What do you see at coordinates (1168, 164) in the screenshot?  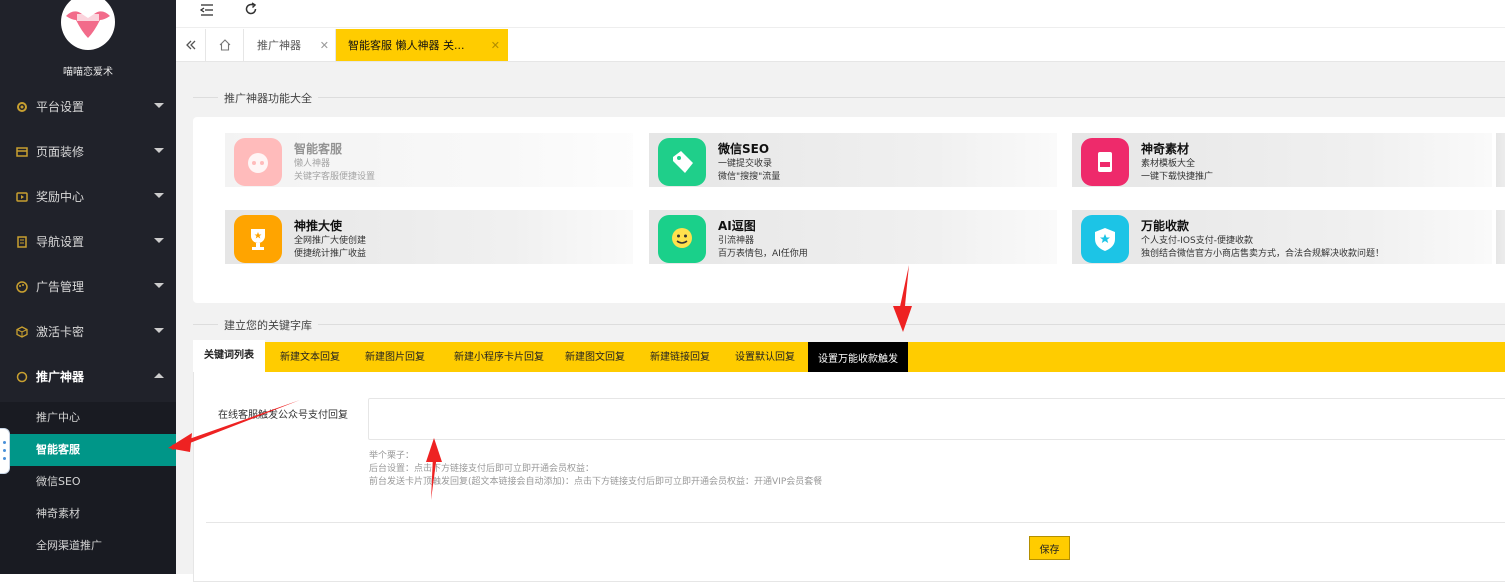 I see `card-line: 素材模板大全` at bounding box center [1168, 164].